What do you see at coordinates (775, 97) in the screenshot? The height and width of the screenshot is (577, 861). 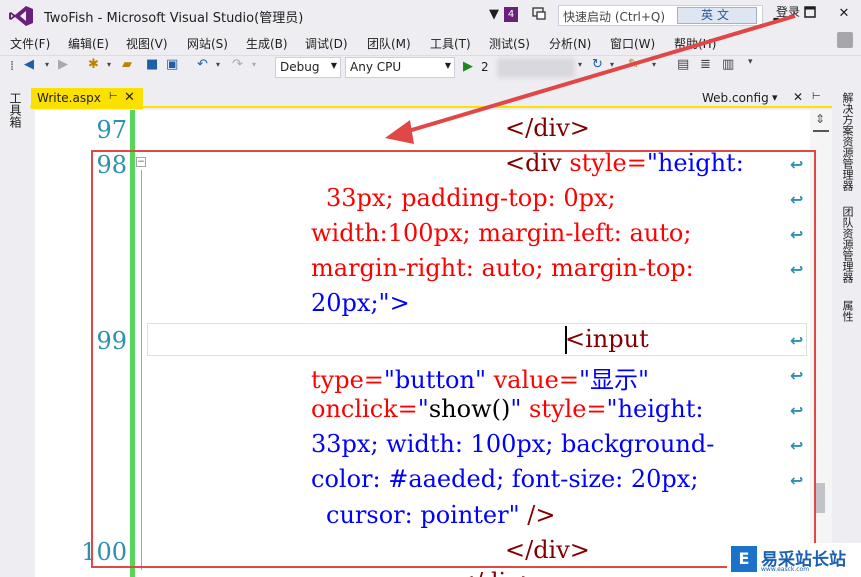 I see `tab-list-dropdown-icon: ▾` at bounding box center [775, 97].